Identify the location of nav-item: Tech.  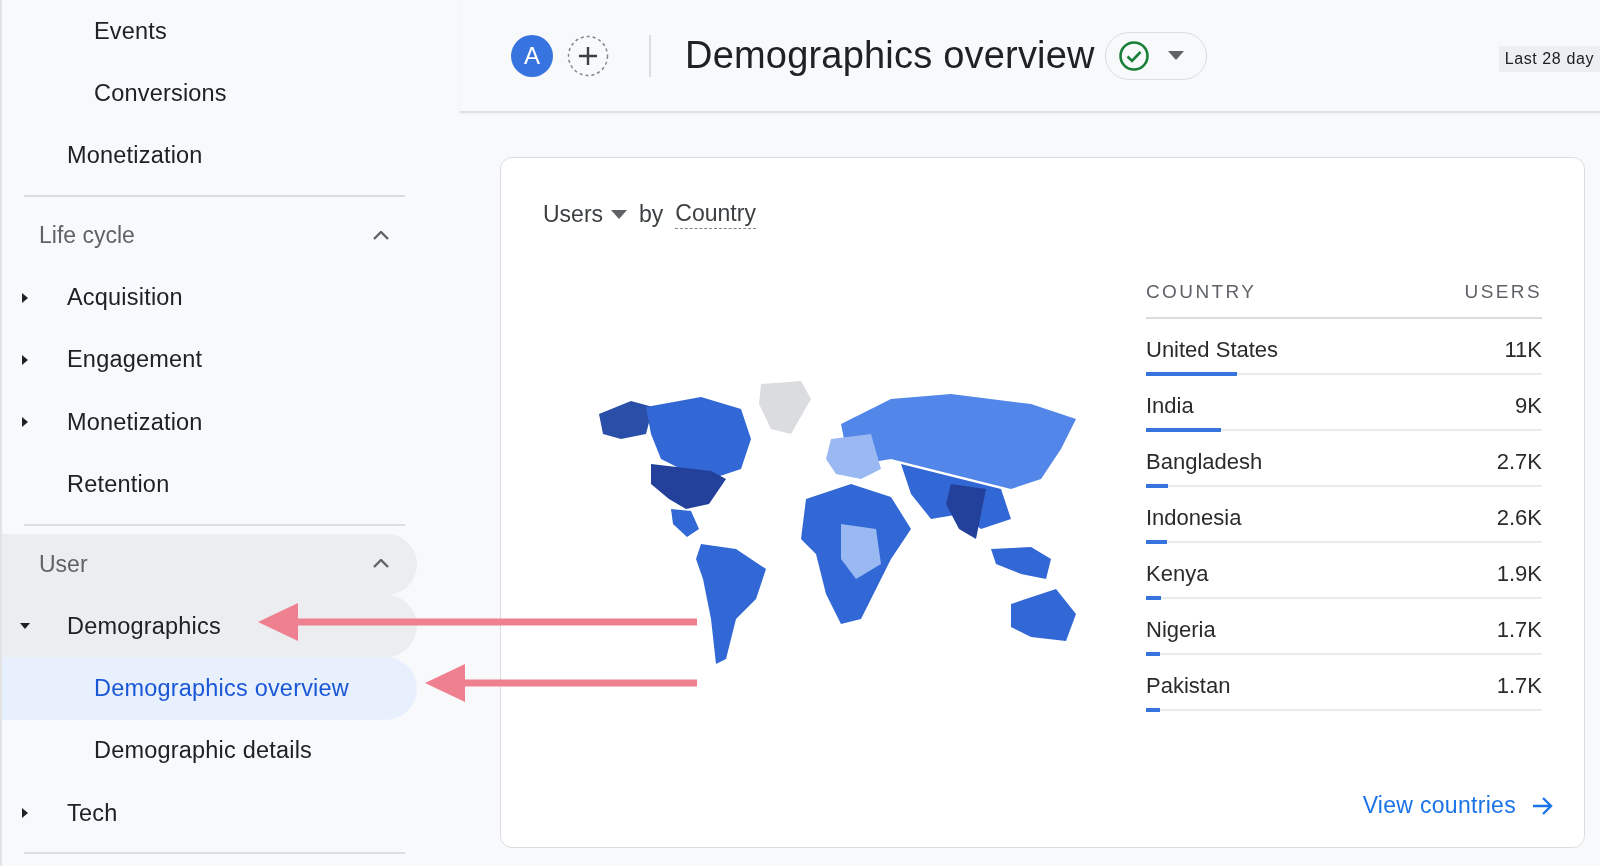
(209, 813).